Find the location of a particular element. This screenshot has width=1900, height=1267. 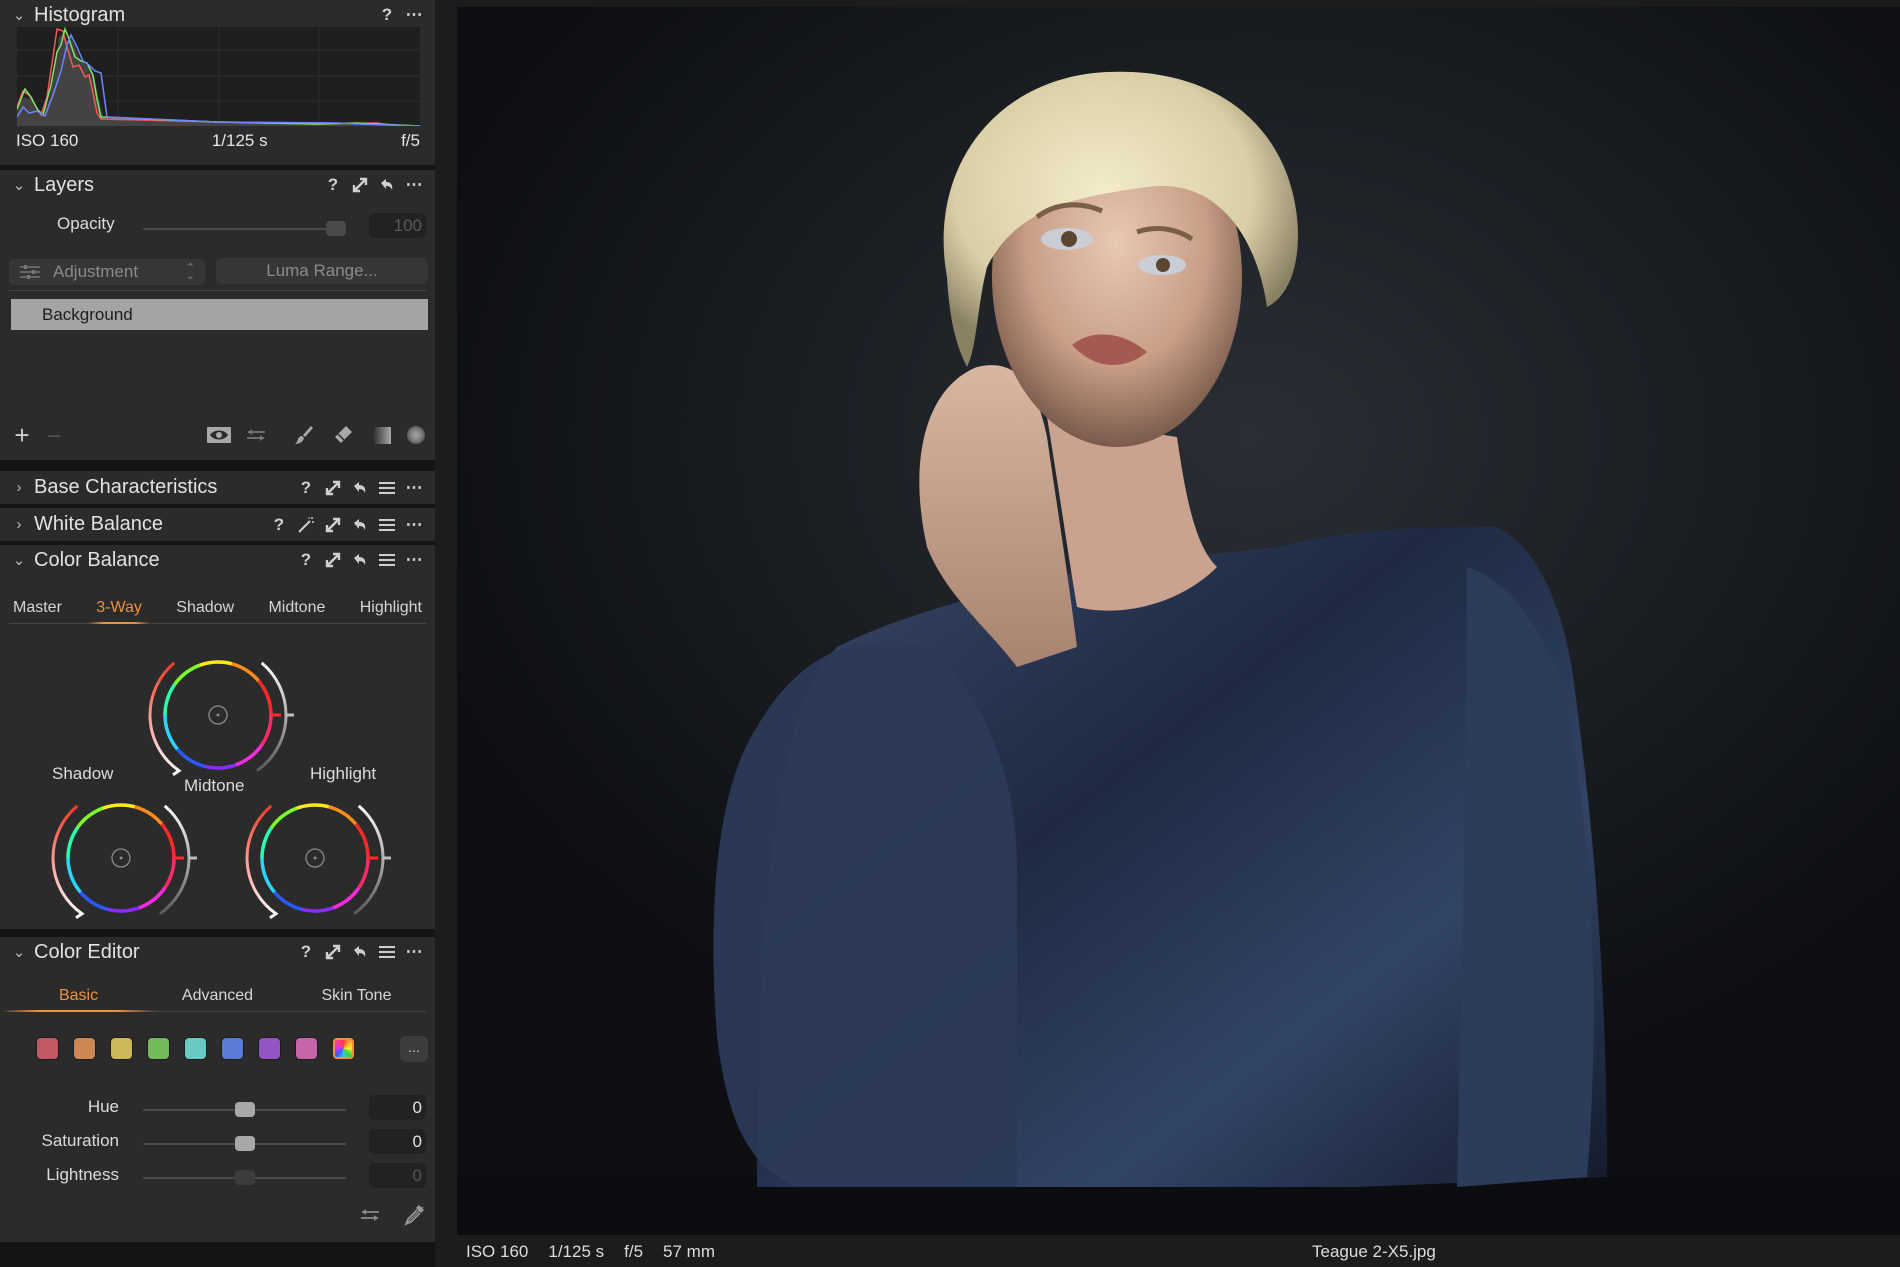

linear-gradient-icon is located at coordinates (382, 435).